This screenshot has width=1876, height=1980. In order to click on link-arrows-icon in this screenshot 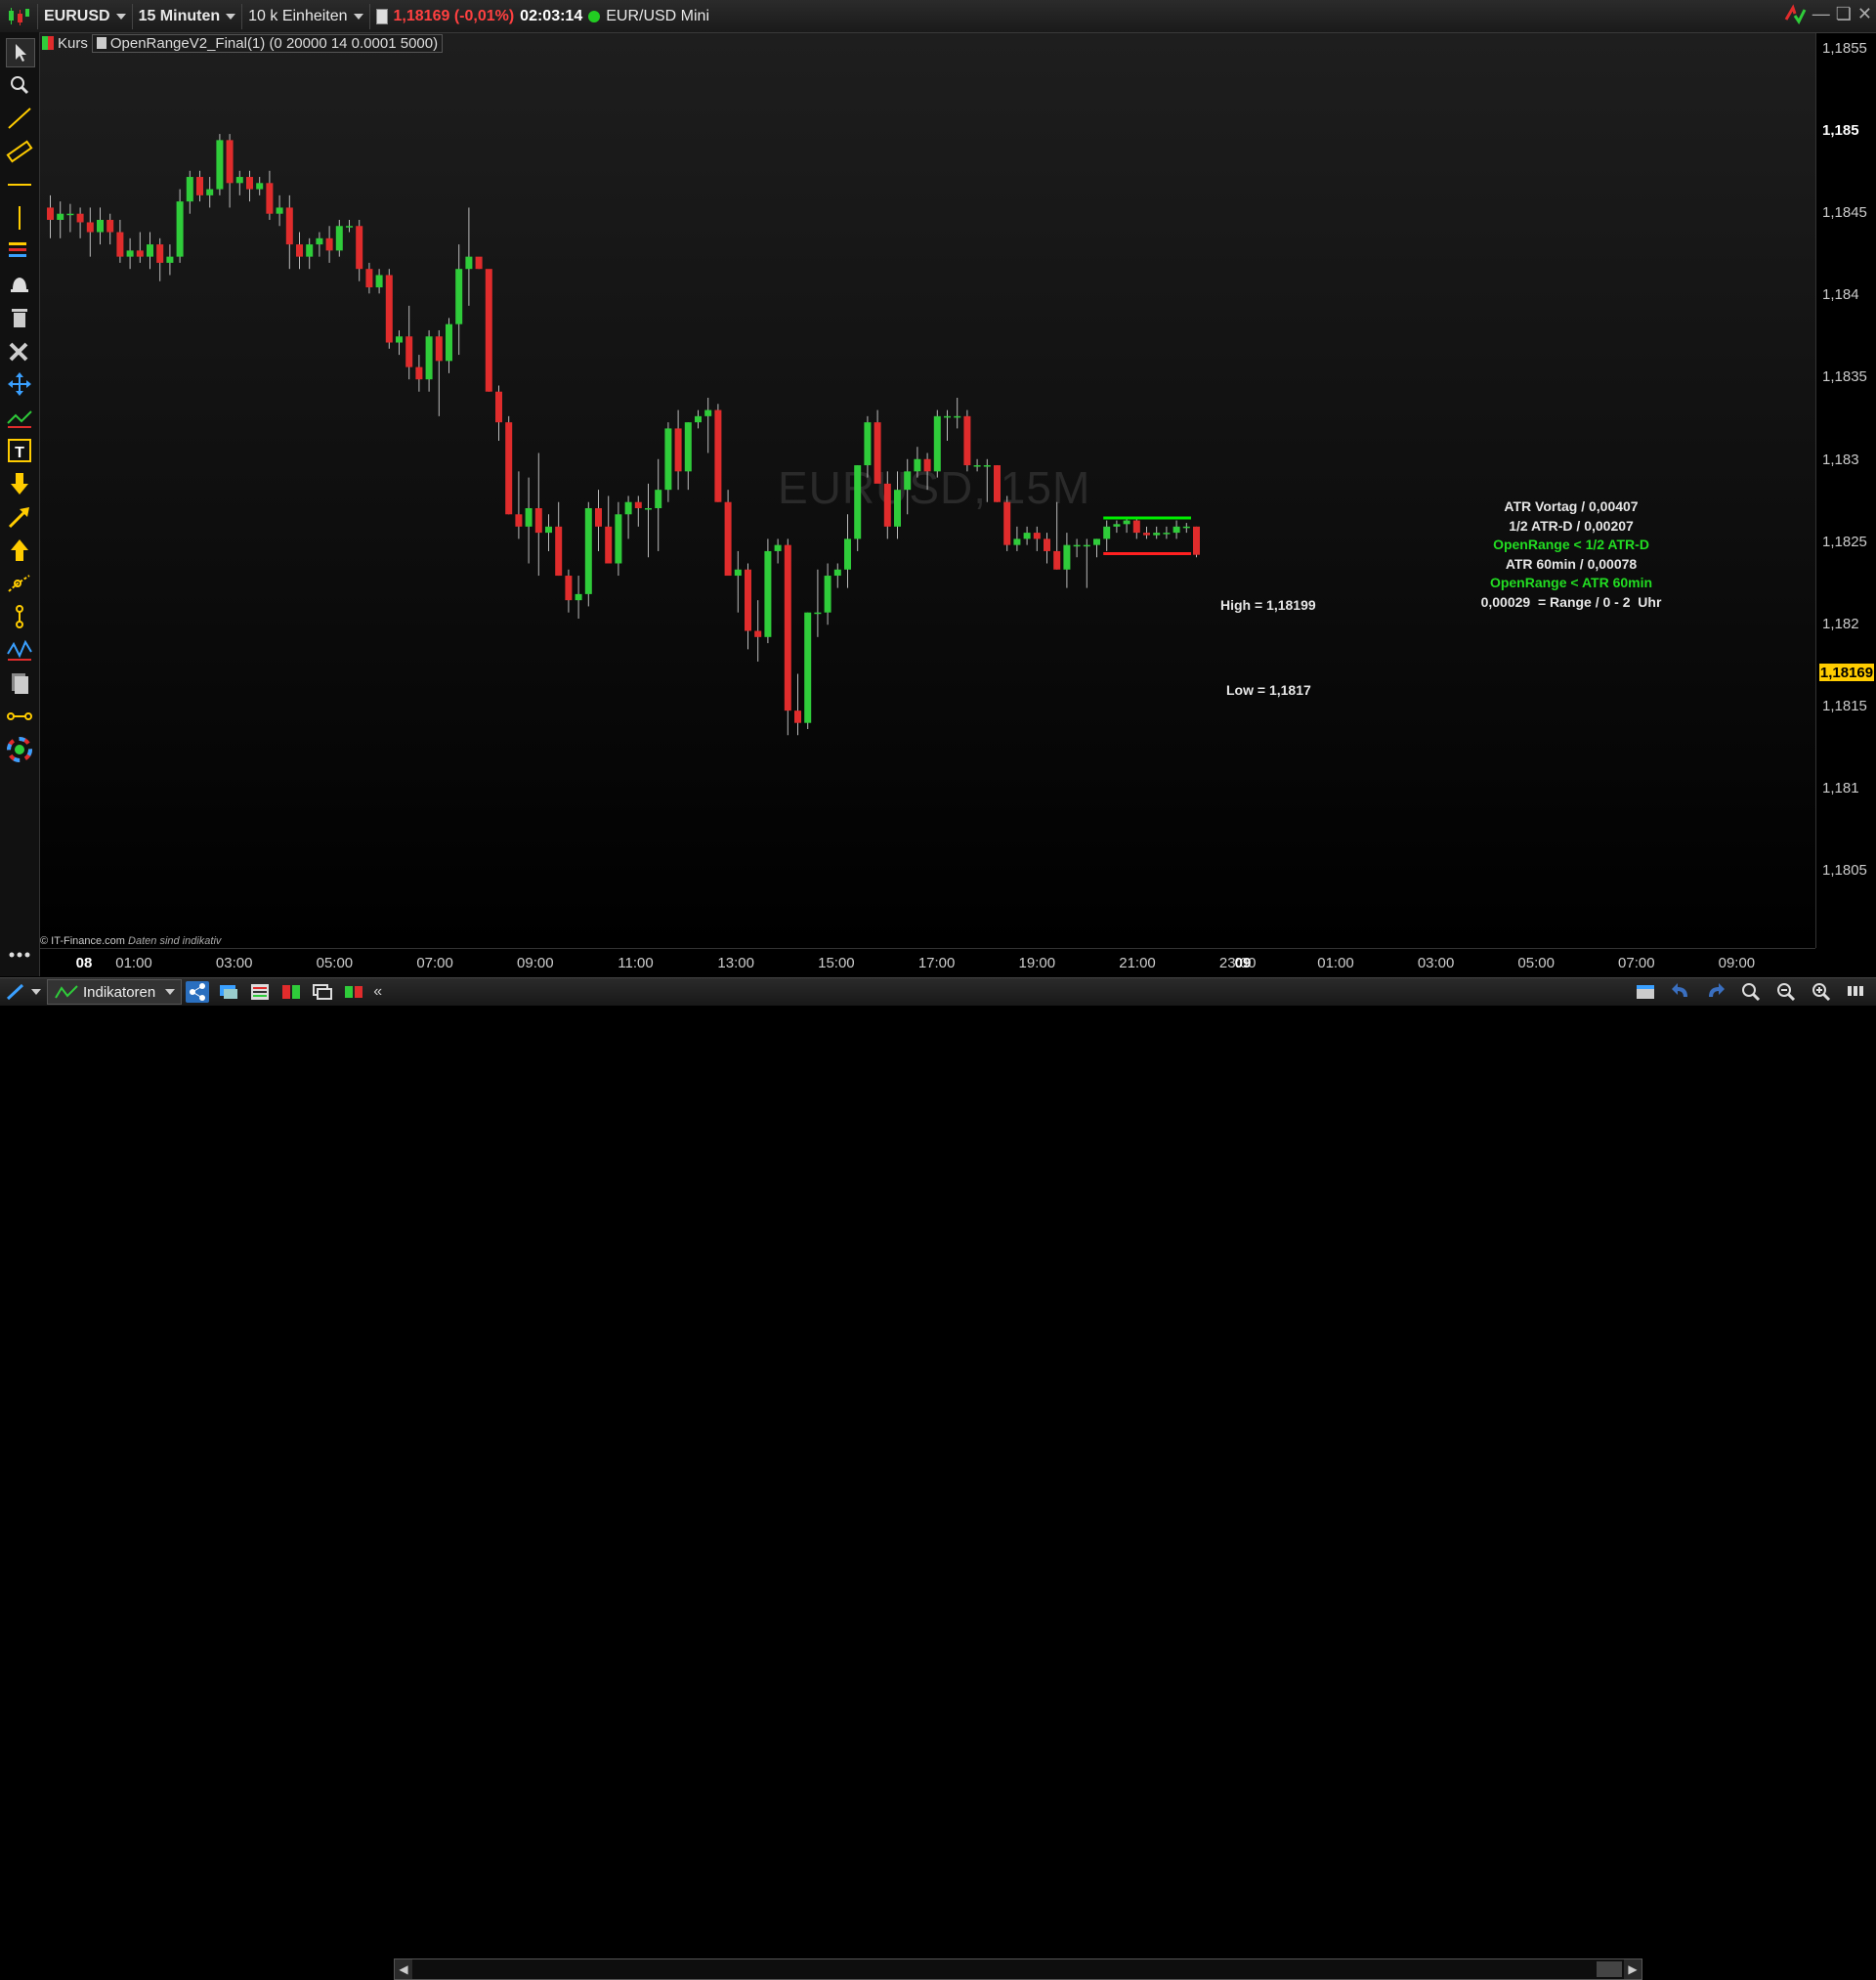, I will do `click(1795, 14)`.